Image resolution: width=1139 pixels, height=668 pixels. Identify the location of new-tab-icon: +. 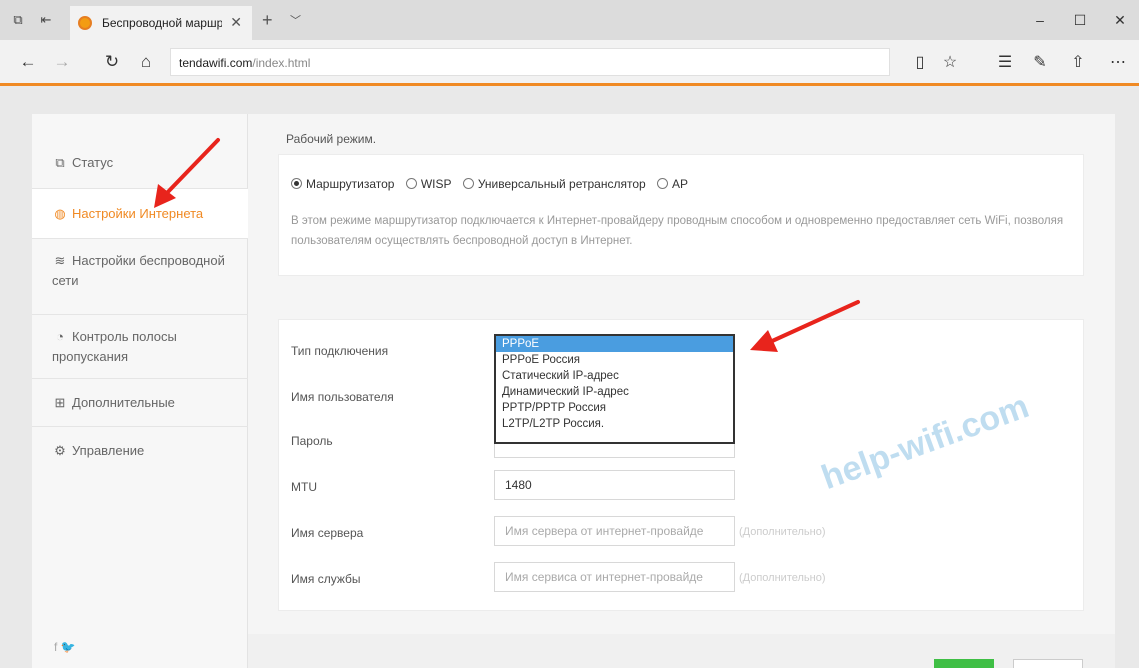
(267, 20).